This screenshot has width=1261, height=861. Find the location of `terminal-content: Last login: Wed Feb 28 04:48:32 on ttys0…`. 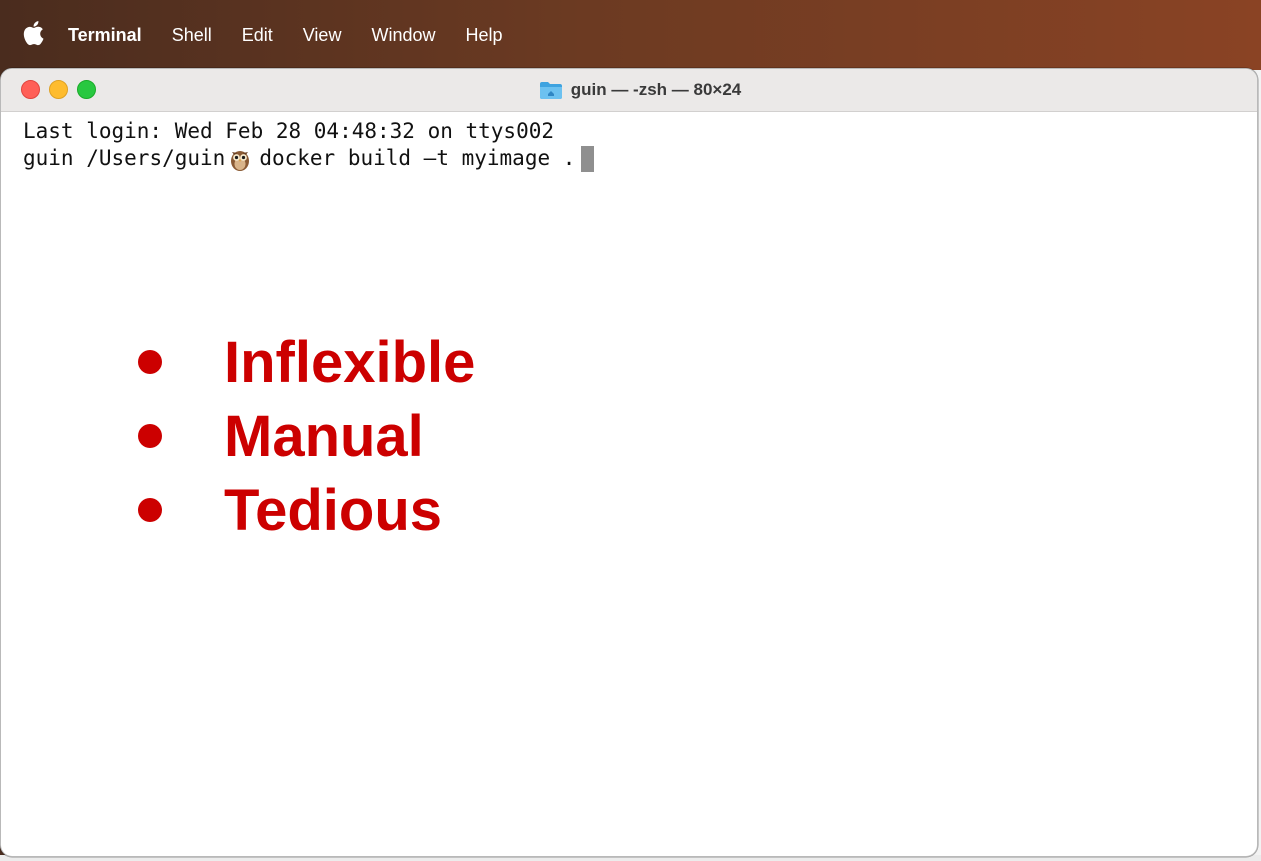

terminal-content: Last login: Wed Feb 28 04:48:32 on ttys0… is located at coordinates (629, 142).